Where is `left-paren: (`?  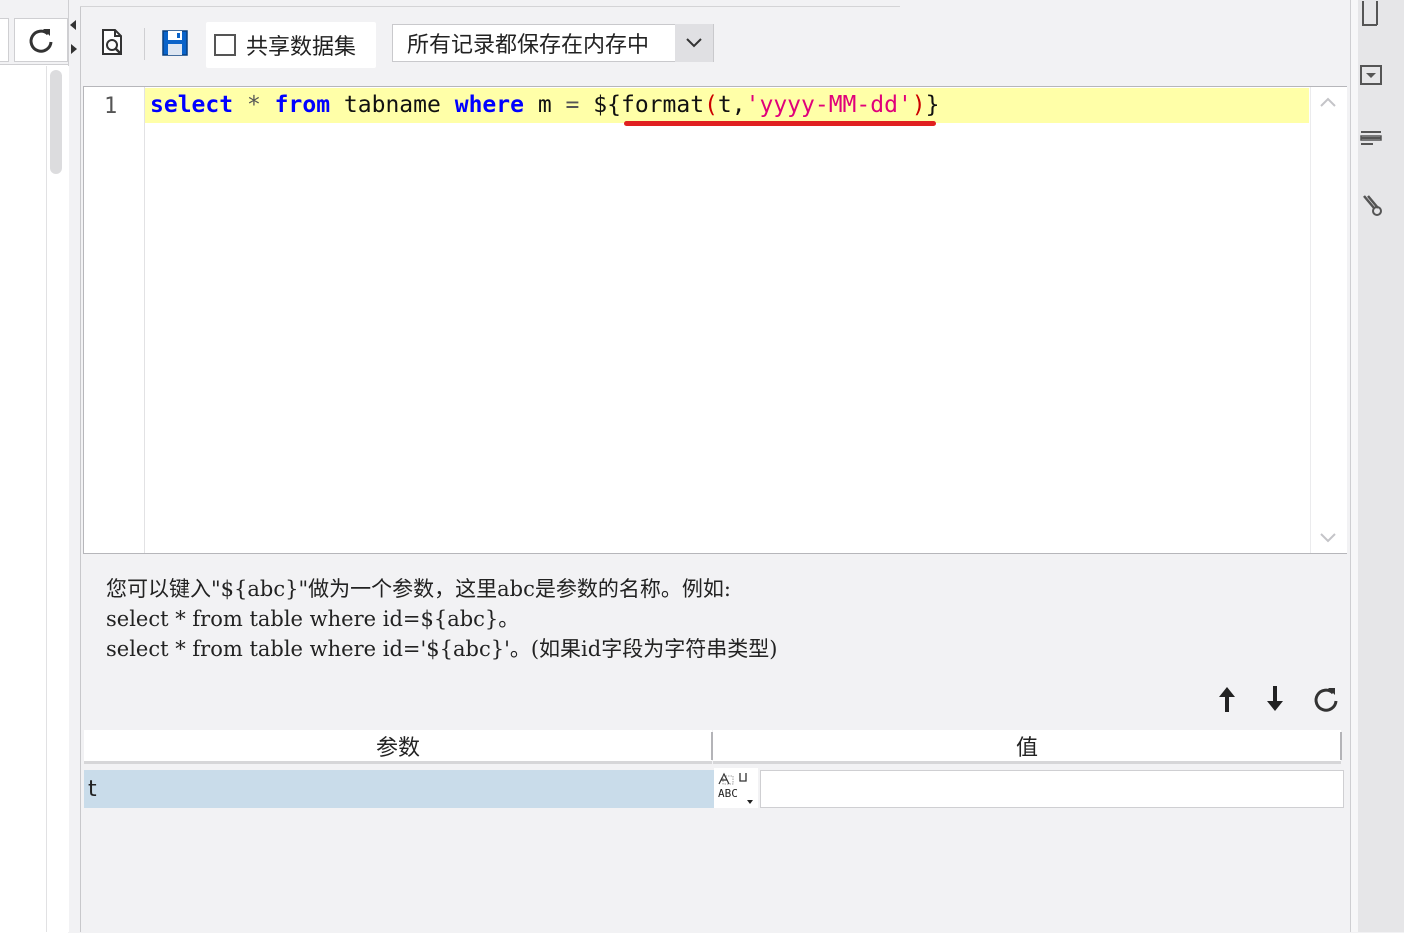 left-paren: ( is located at coordinates (711, 105).